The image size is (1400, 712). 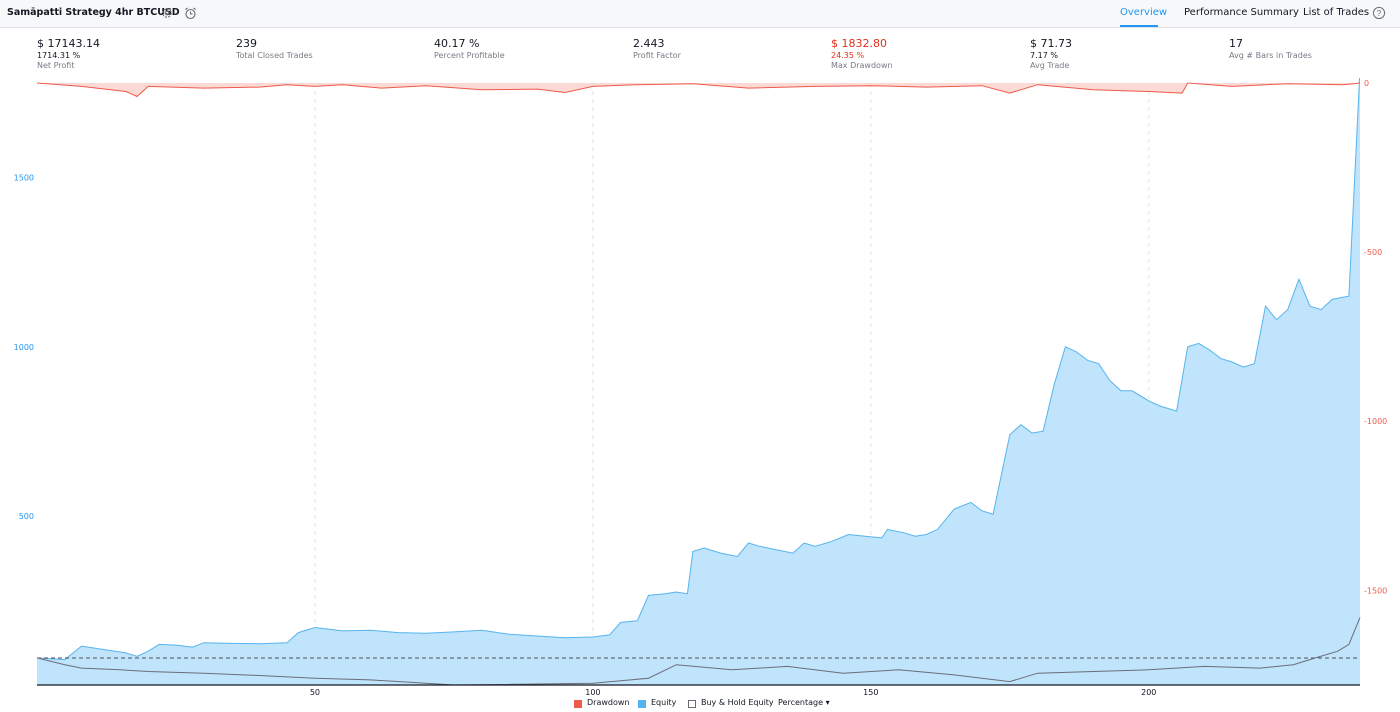 What do you see at coordinates (1050, 65) in the screenshot?
I see `stat-label: Avg Trade` at bounding box center [1050, 65].